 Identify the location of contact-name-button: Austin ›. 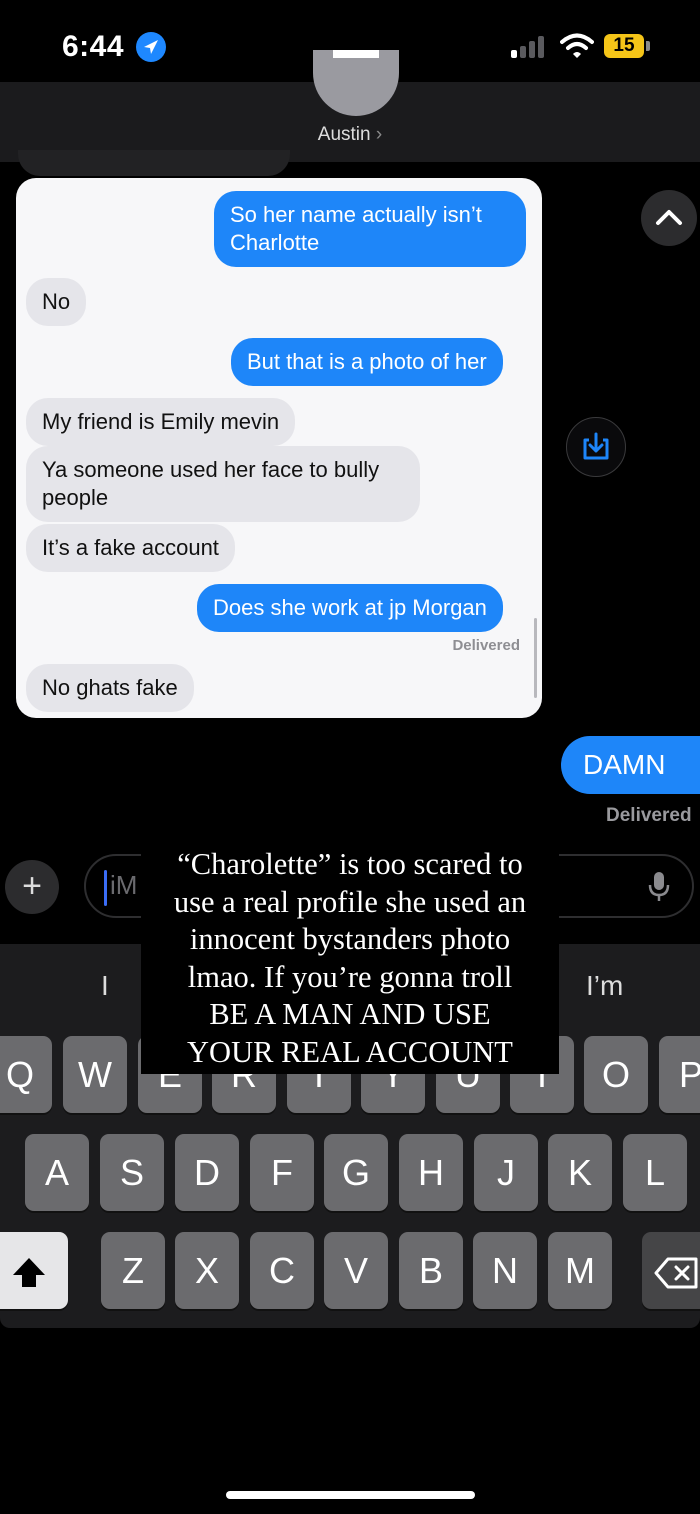
(350, 135).